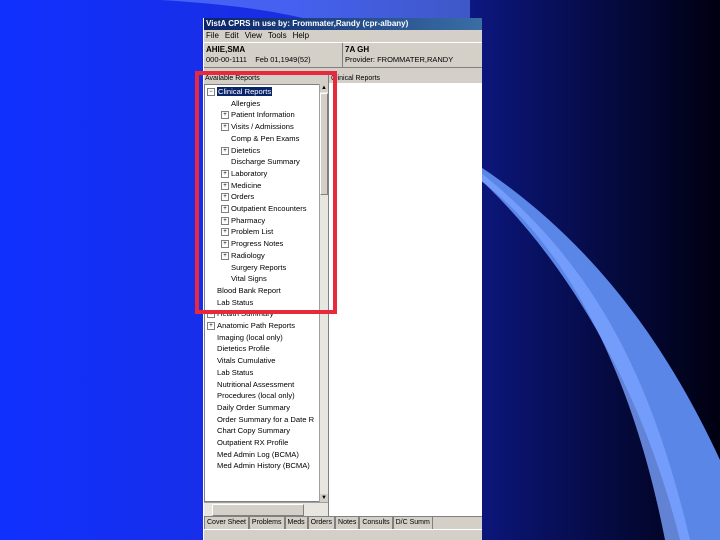  I want to click on tree-node: + Anatomic Path Reports, so click(251, 326).